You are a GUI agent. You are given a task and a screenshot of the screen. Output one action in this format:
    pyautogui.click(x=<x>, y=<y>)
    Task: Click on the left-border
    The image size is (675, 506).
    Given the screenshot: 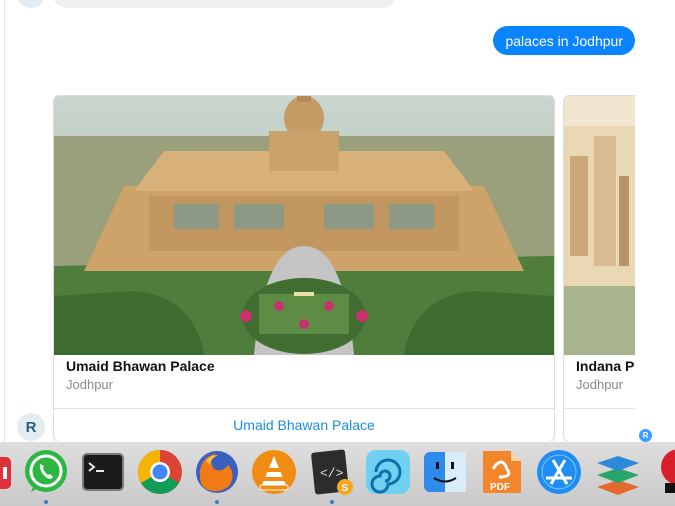 What is the action you would take?
    pyautogui.click(x=4, y=253)
    